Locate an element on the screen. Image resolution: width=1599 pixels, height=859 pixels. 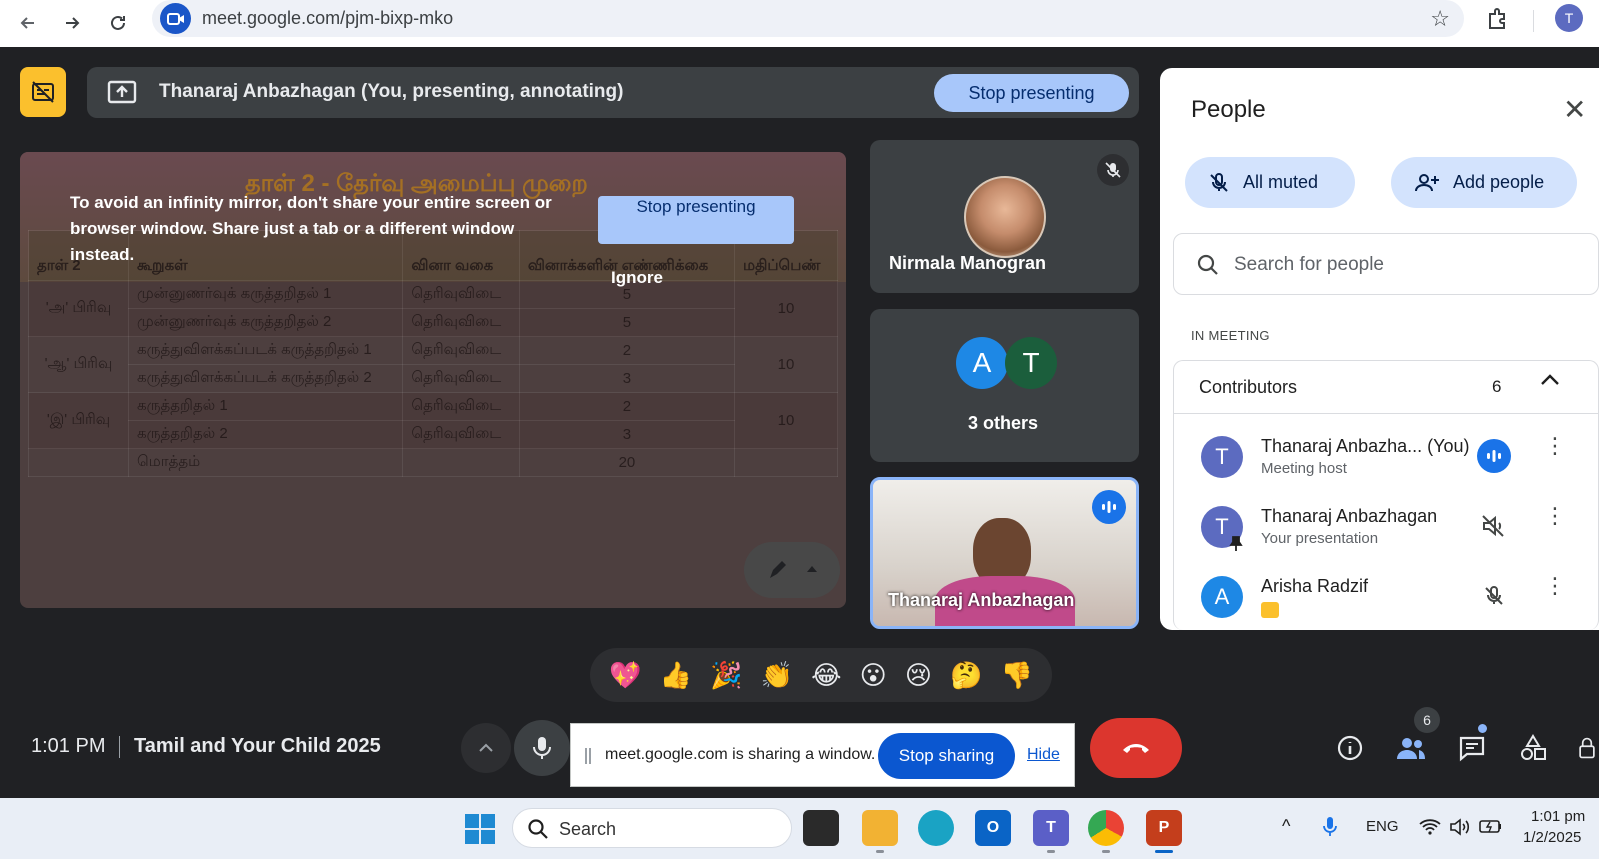
total-count: 20 is located at coordinates (627, 462).